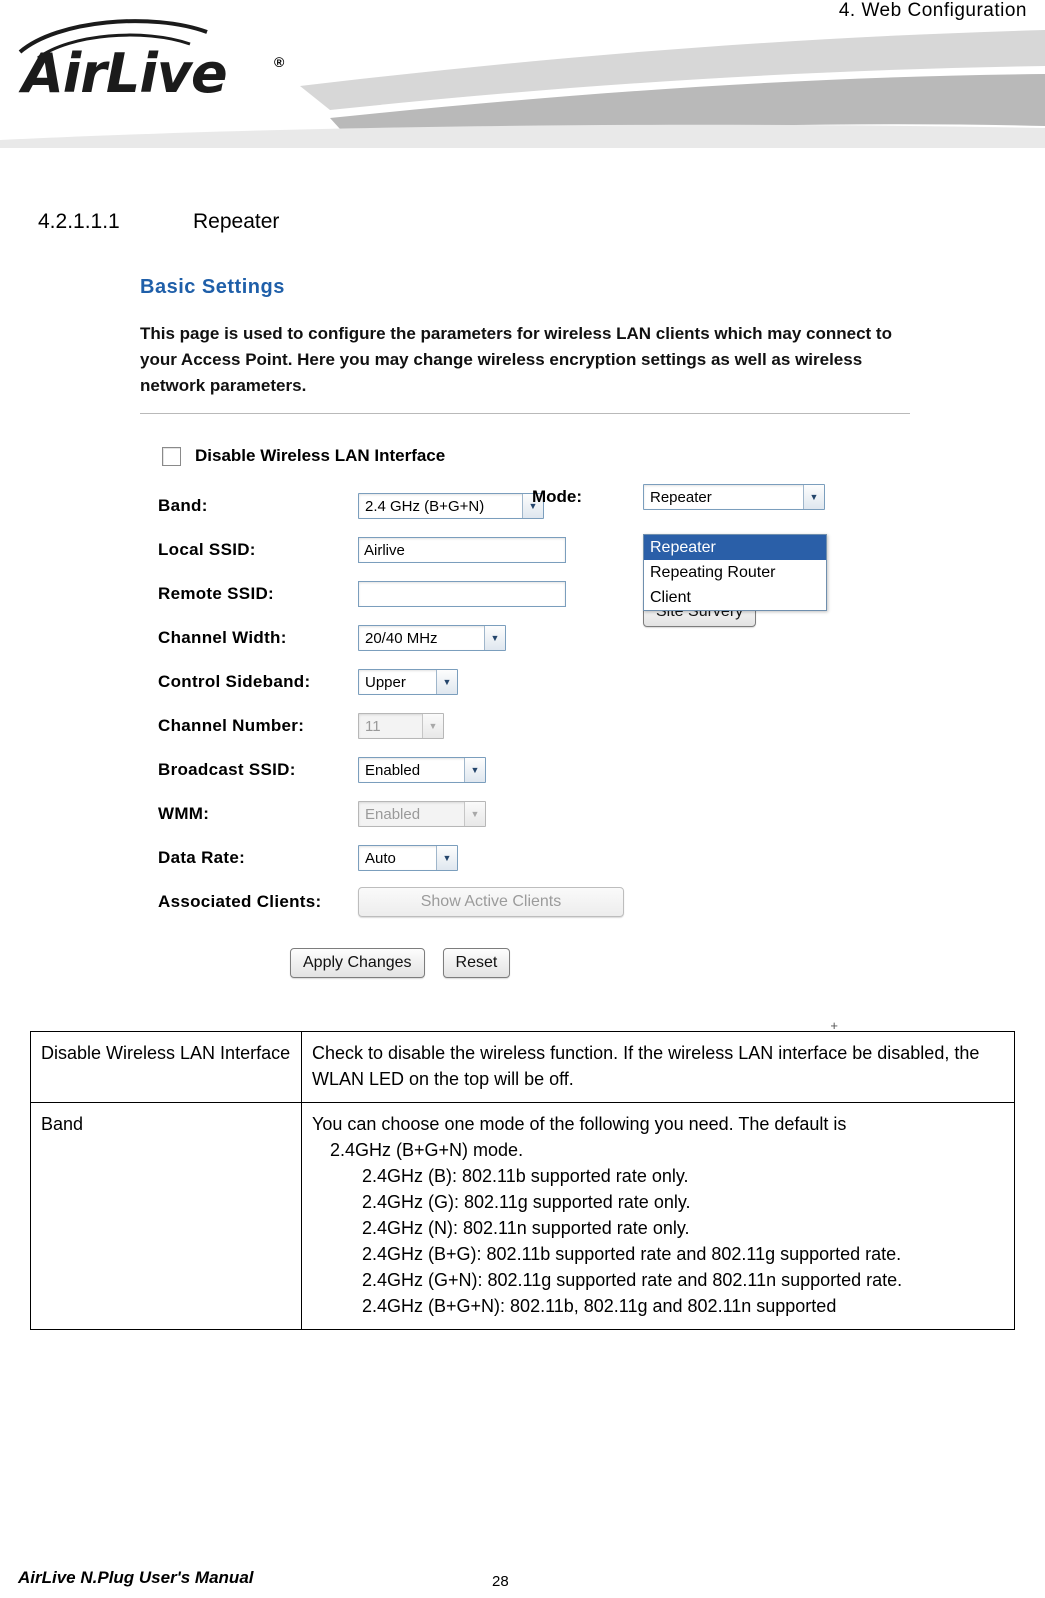  I want to click on remote-ssid-input, so click(462, 594).